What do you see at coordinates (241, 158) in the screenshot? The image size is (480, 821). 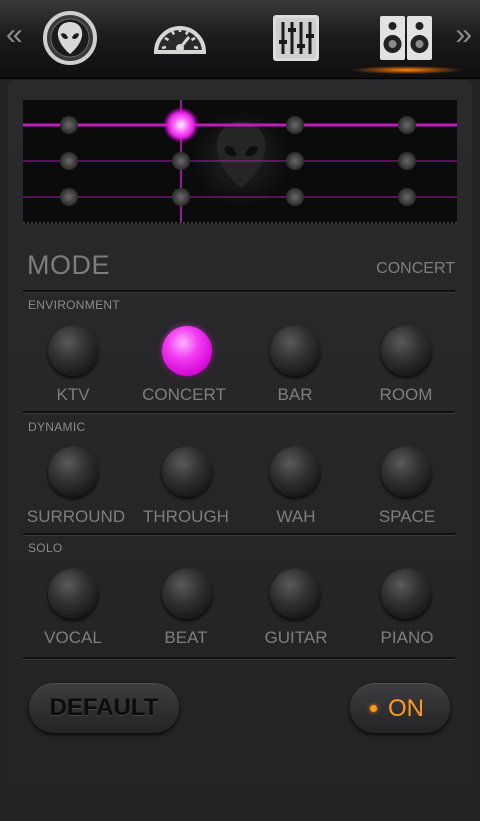 I see `alien-watermark-icon` at bounding box center [241, 158].